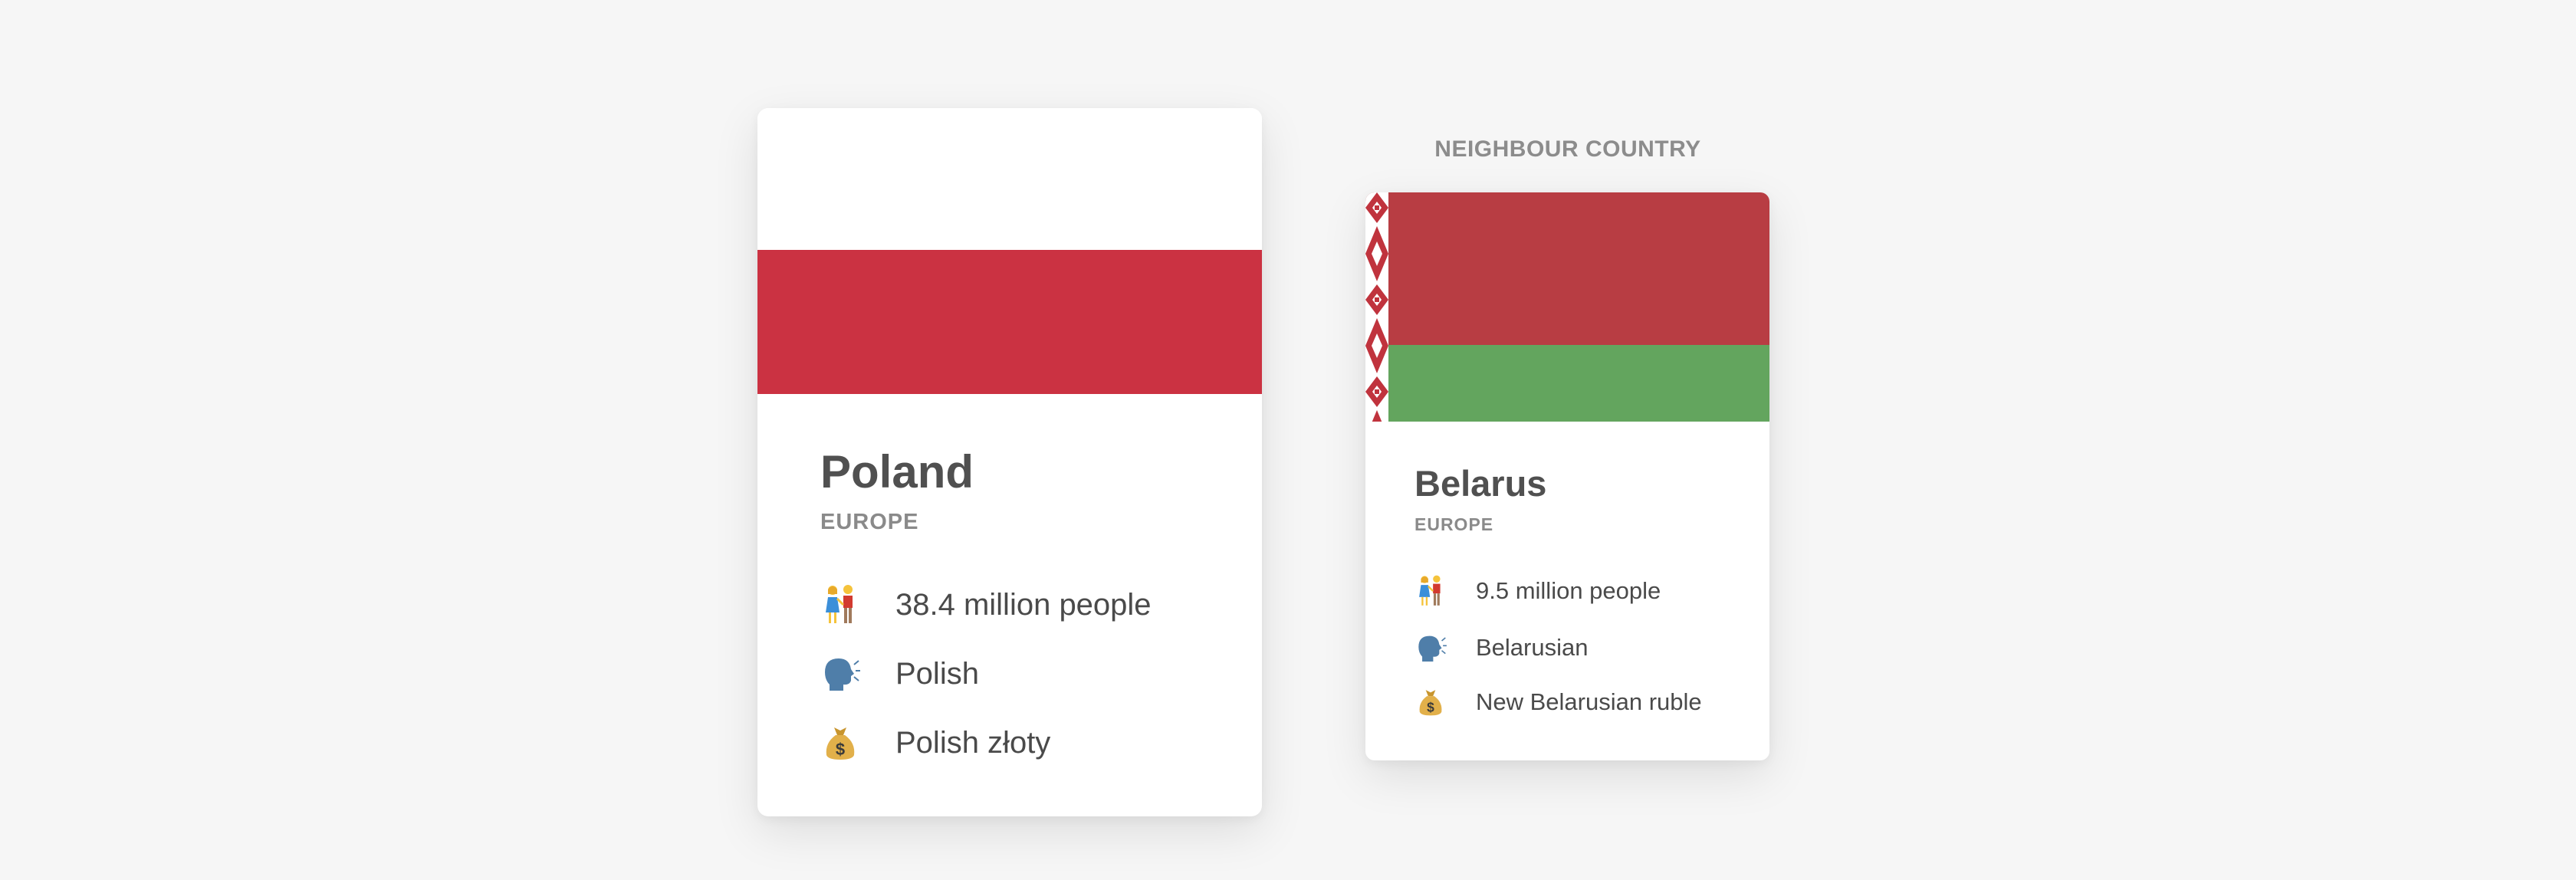 Image resolution: width=2576 pixels, height=880 pixels. Describe the element at coordinates (1568, 590) in the screenshot. I see `population-text: 9.5 million people` at that location.